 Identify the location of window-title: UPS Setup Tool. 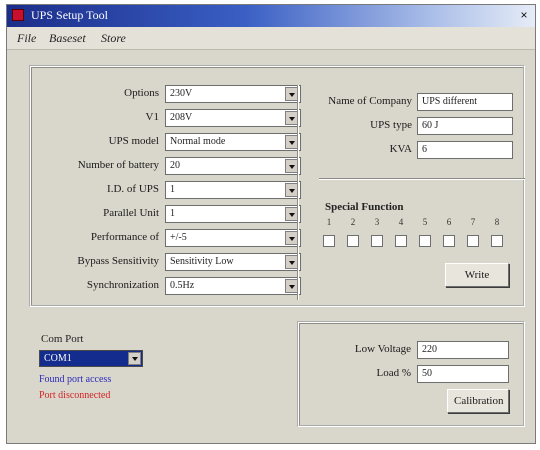
(69, 15).